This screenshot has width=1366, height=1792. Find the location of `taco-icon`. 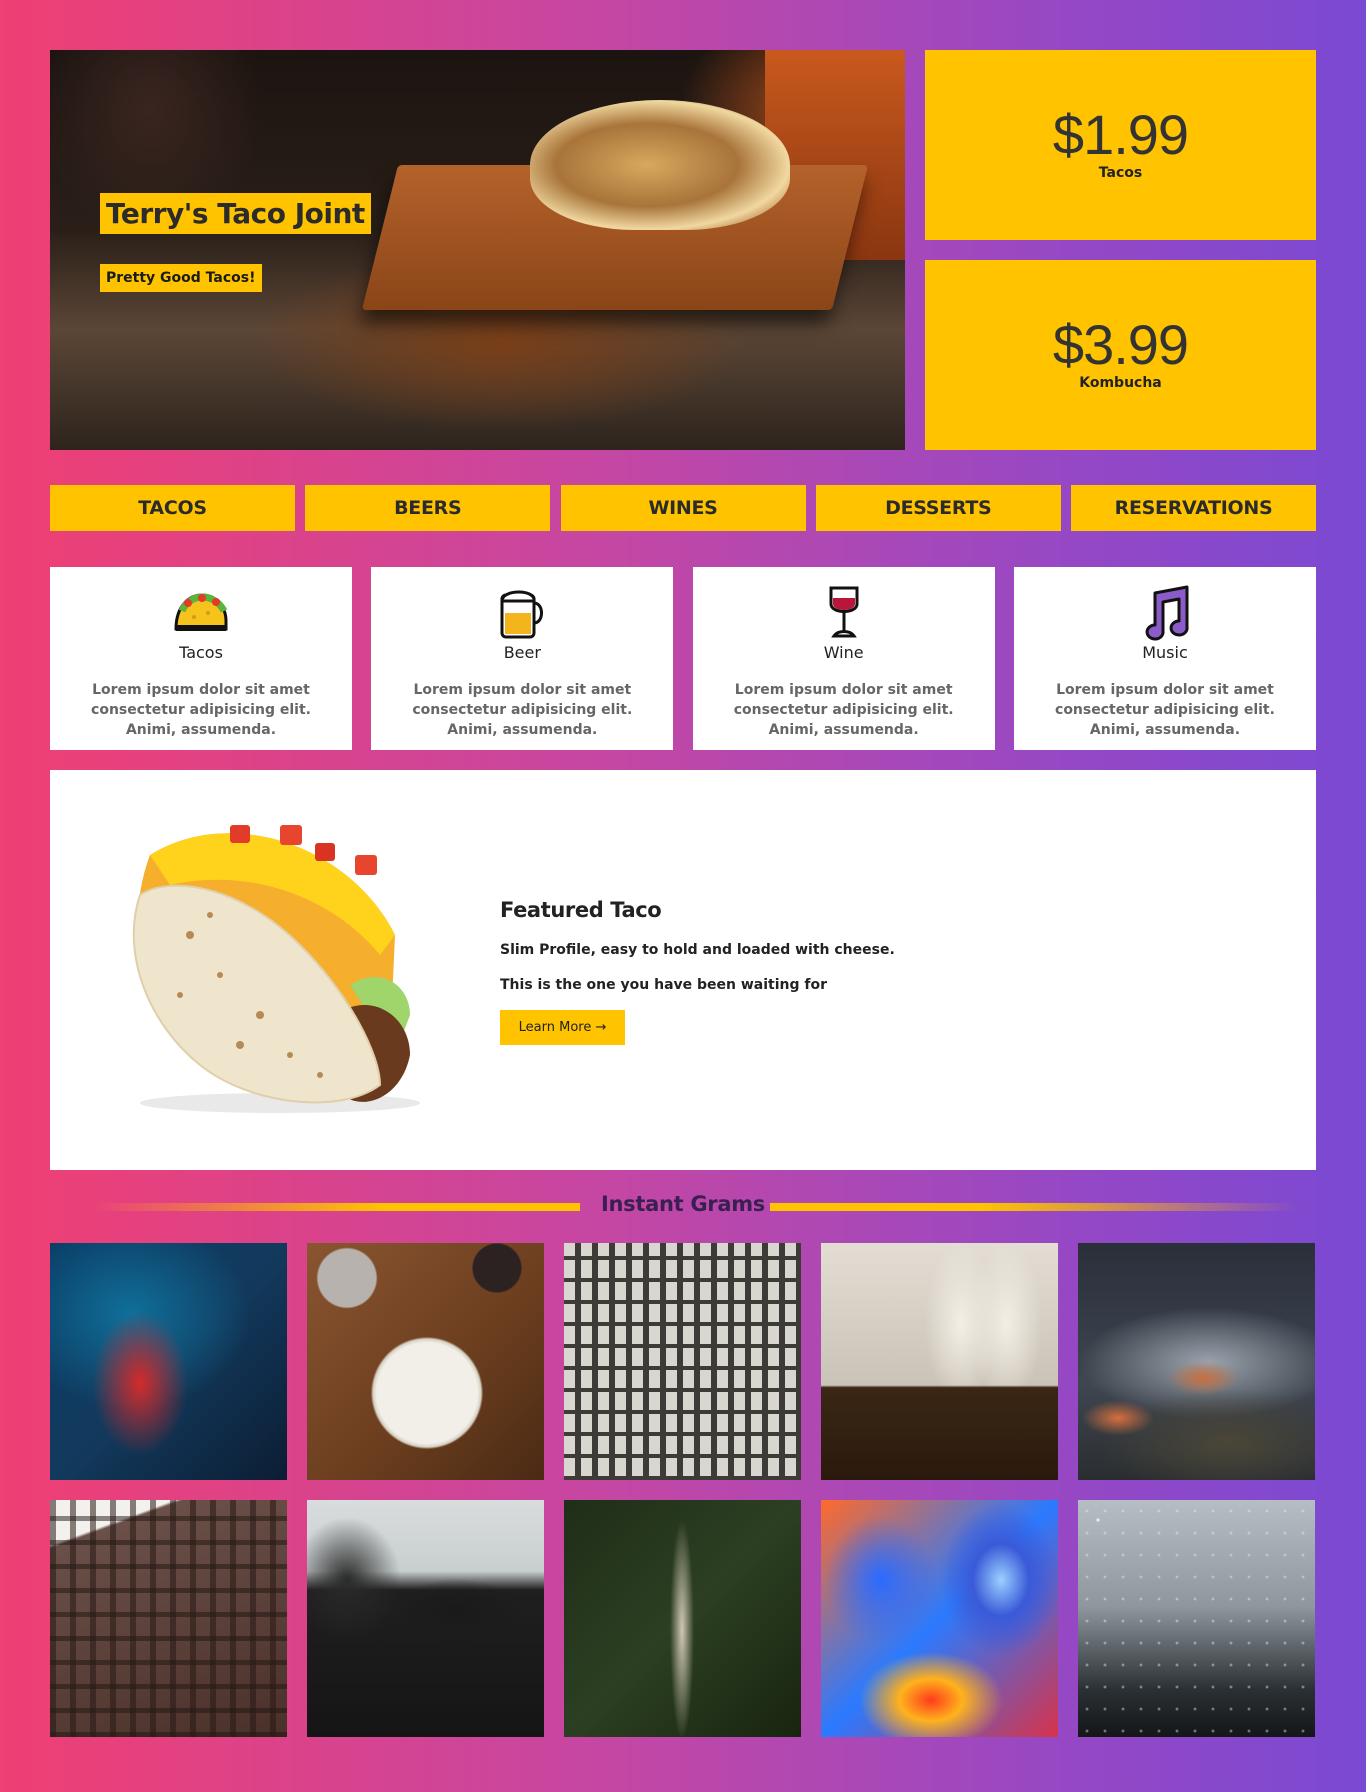

taco-icon is located at coordinates (201, 613).